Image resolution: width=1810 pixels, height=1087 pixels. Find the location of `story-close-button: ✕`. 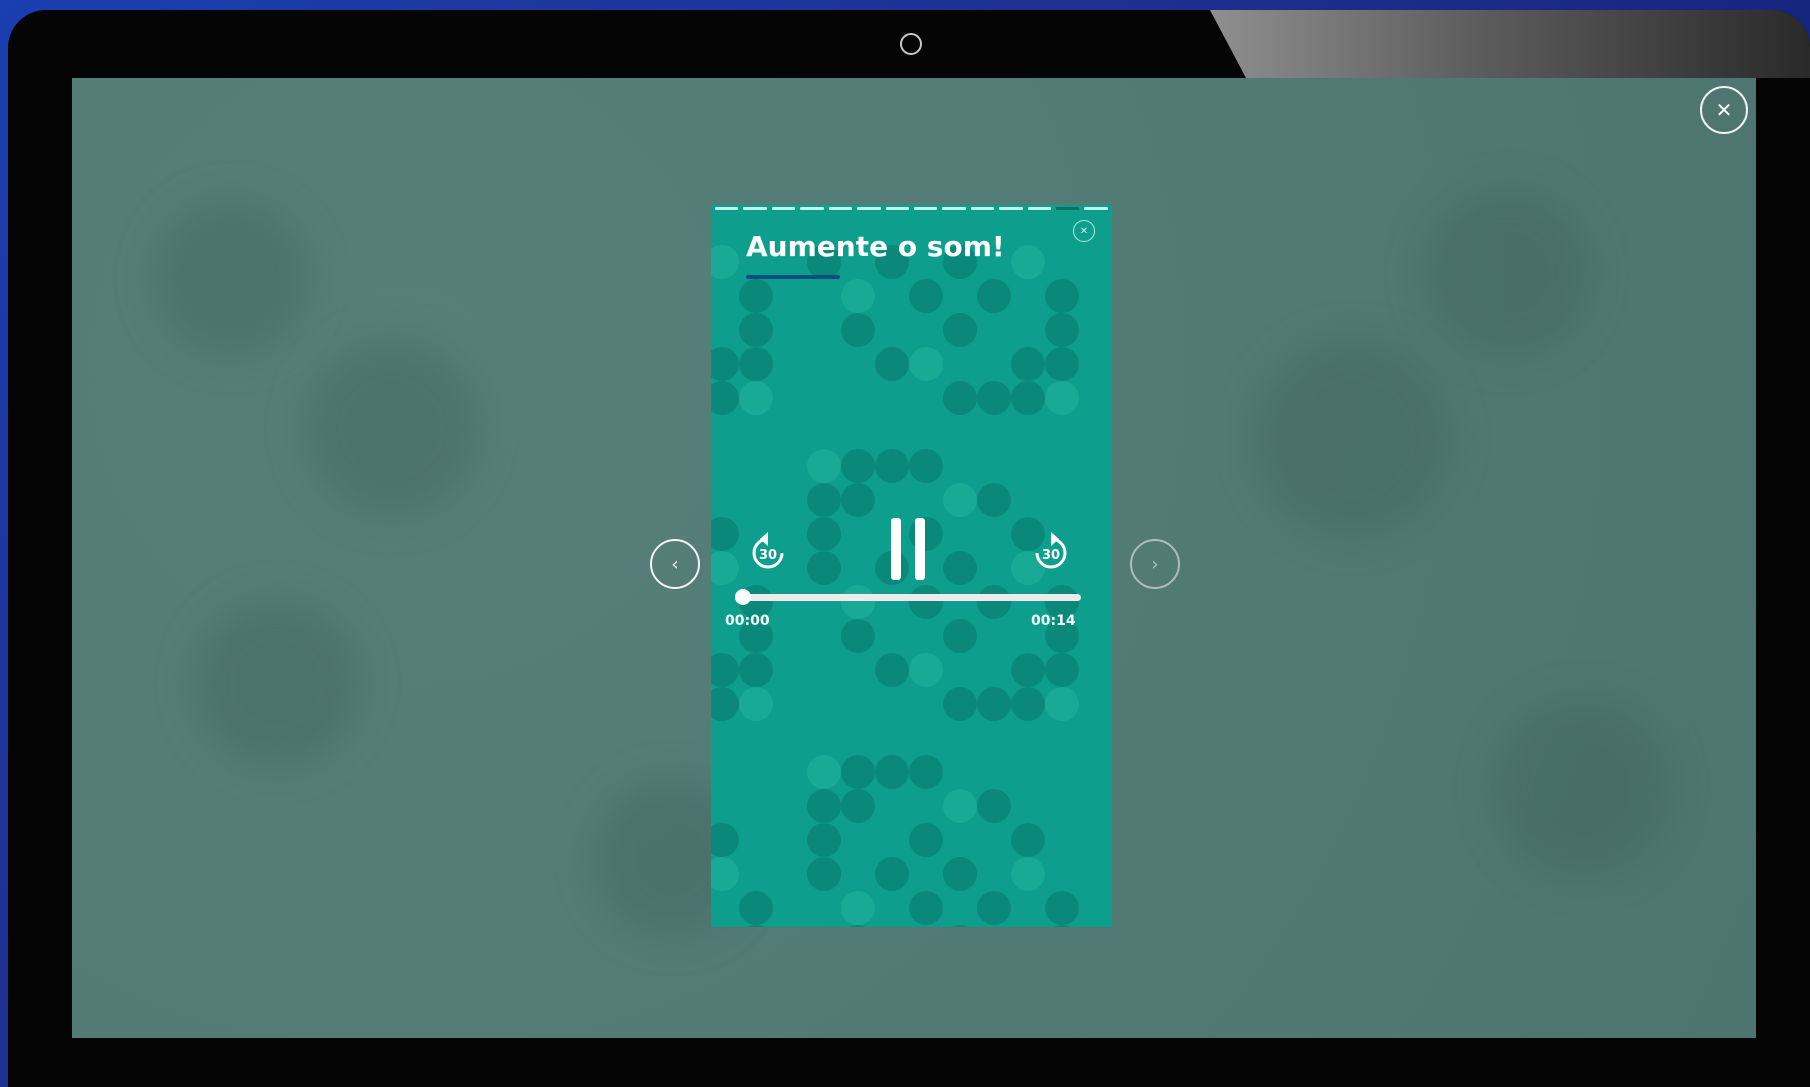

story-close-button: ✕ is located at coordinates (1084, 231).